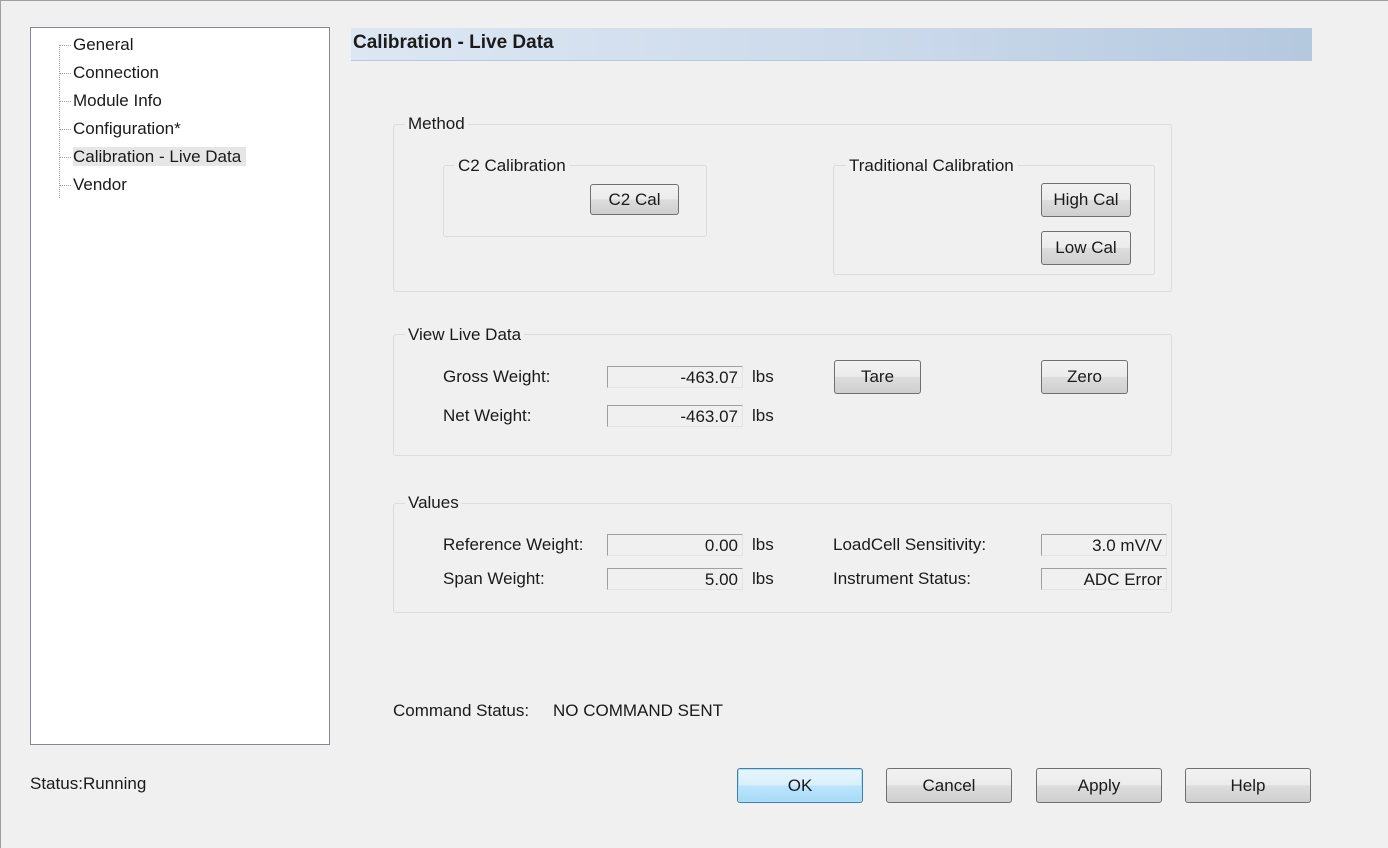  Describe the element at coordinates (512, 166) in the screenshot. I see `c2-calibration-label: C2 Calibration` at that location.